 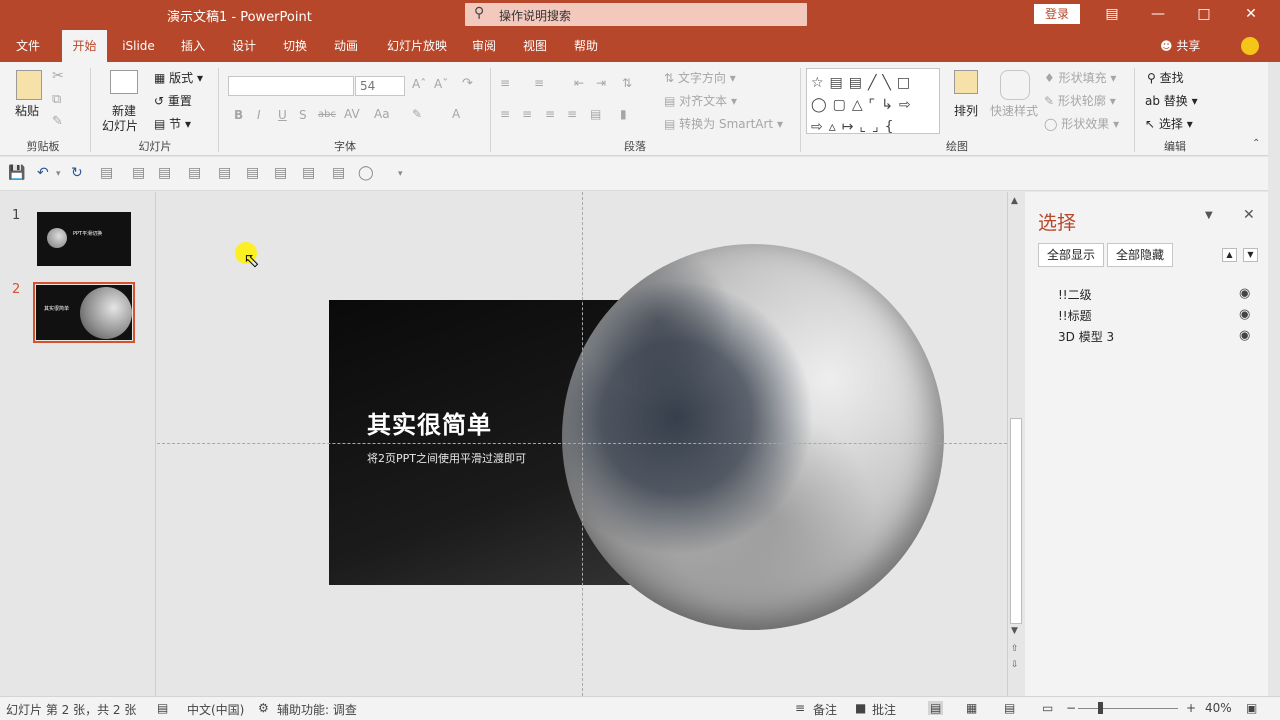 I want to click on align-left-objects-icon: ▤, so click(x=138, y=173).